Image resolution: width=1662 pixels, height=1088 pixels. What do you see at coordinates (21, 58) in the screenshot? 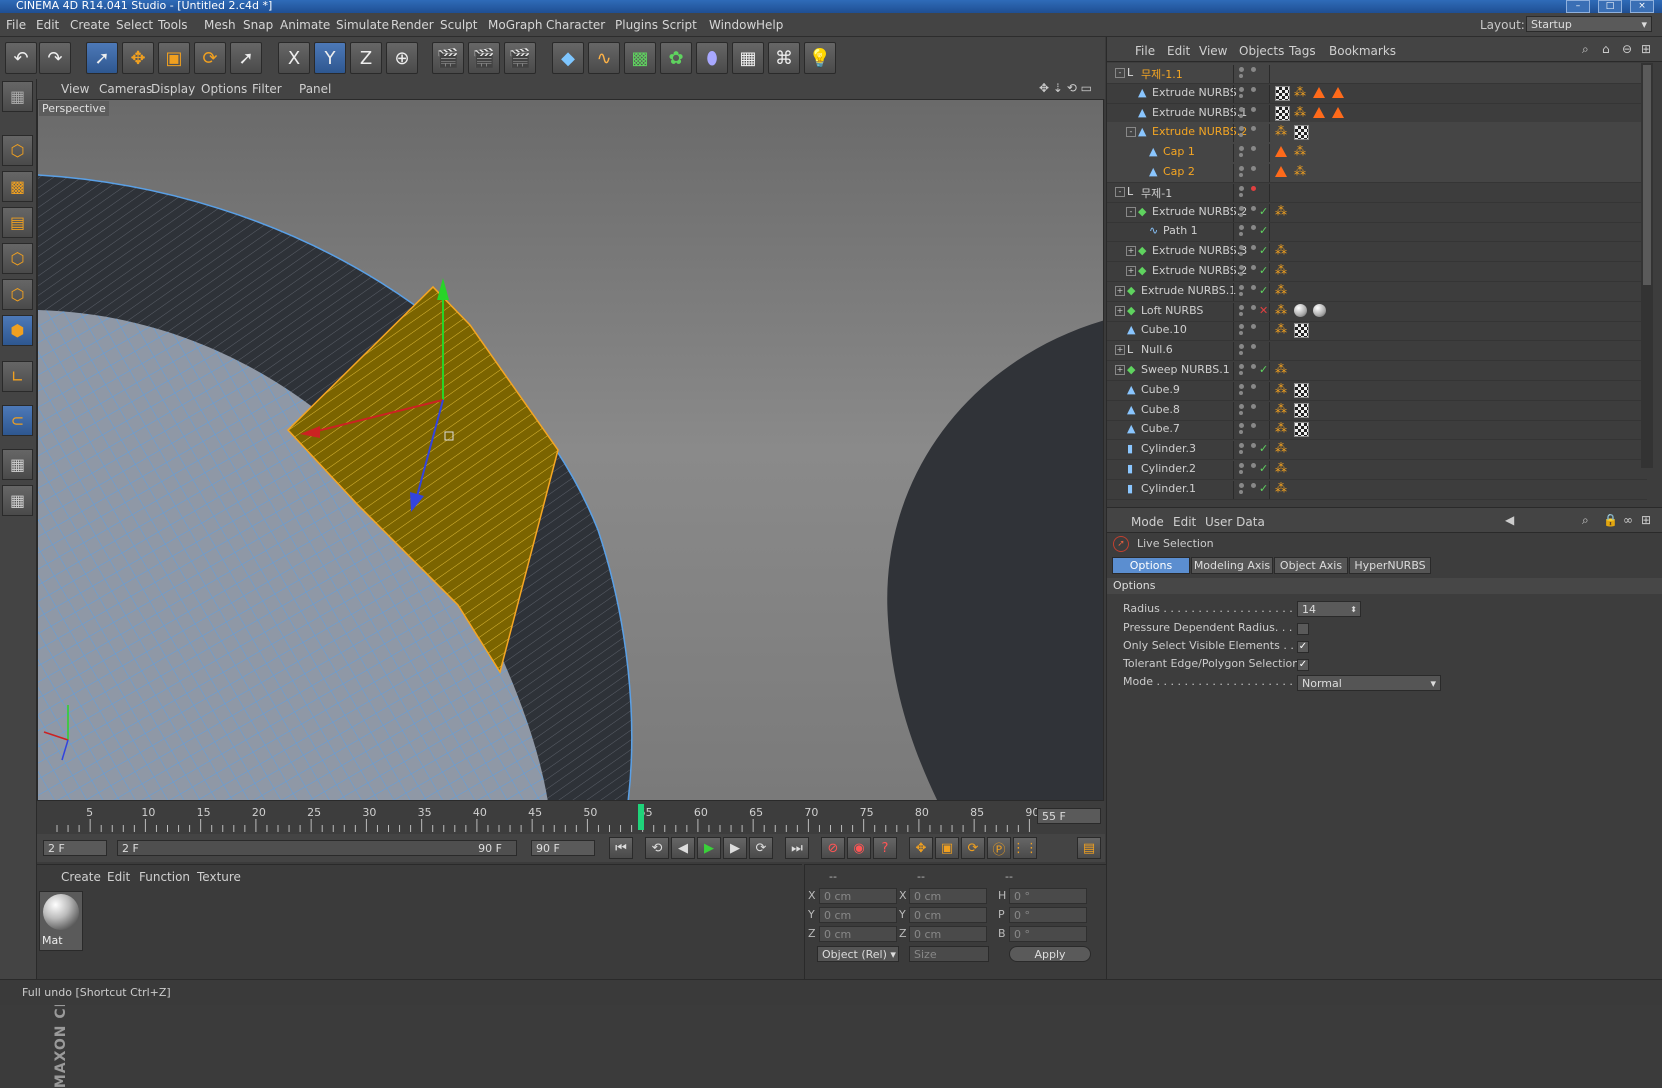
I see `undo-button: ↶` at bounding box center [21, 58].